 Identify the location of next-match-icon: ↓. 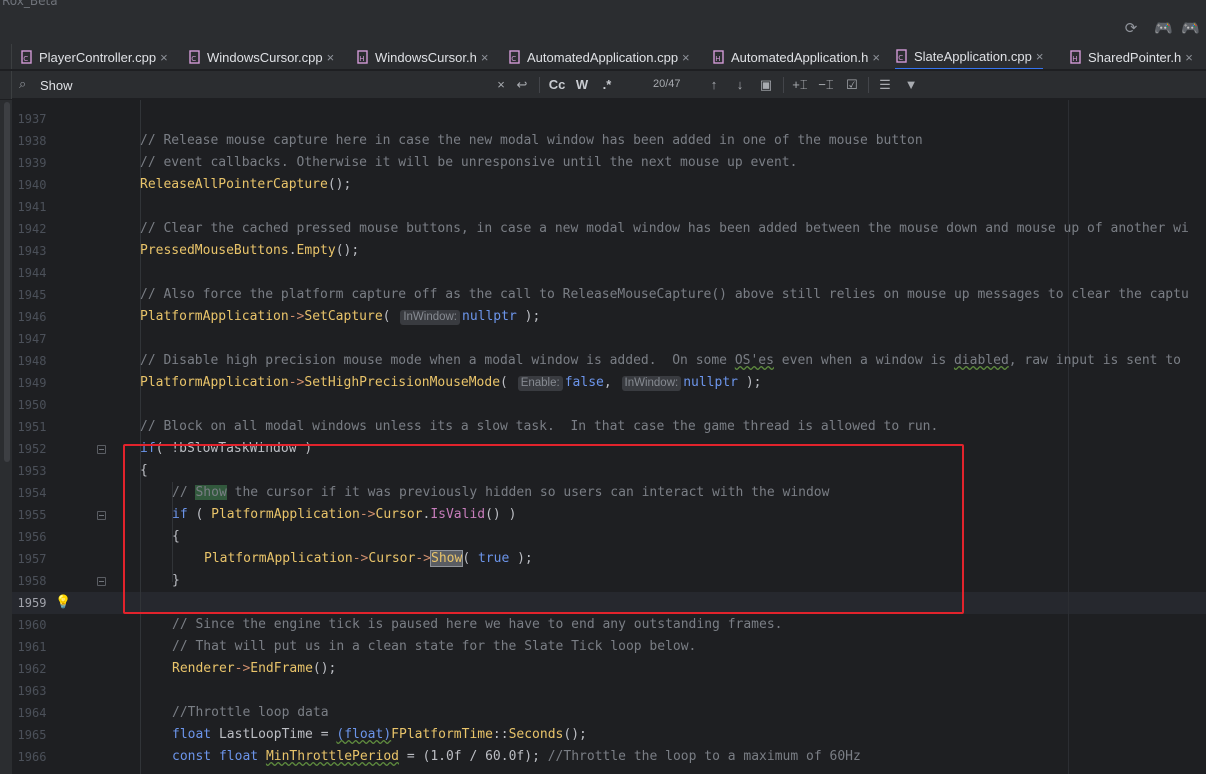
(740, 85).